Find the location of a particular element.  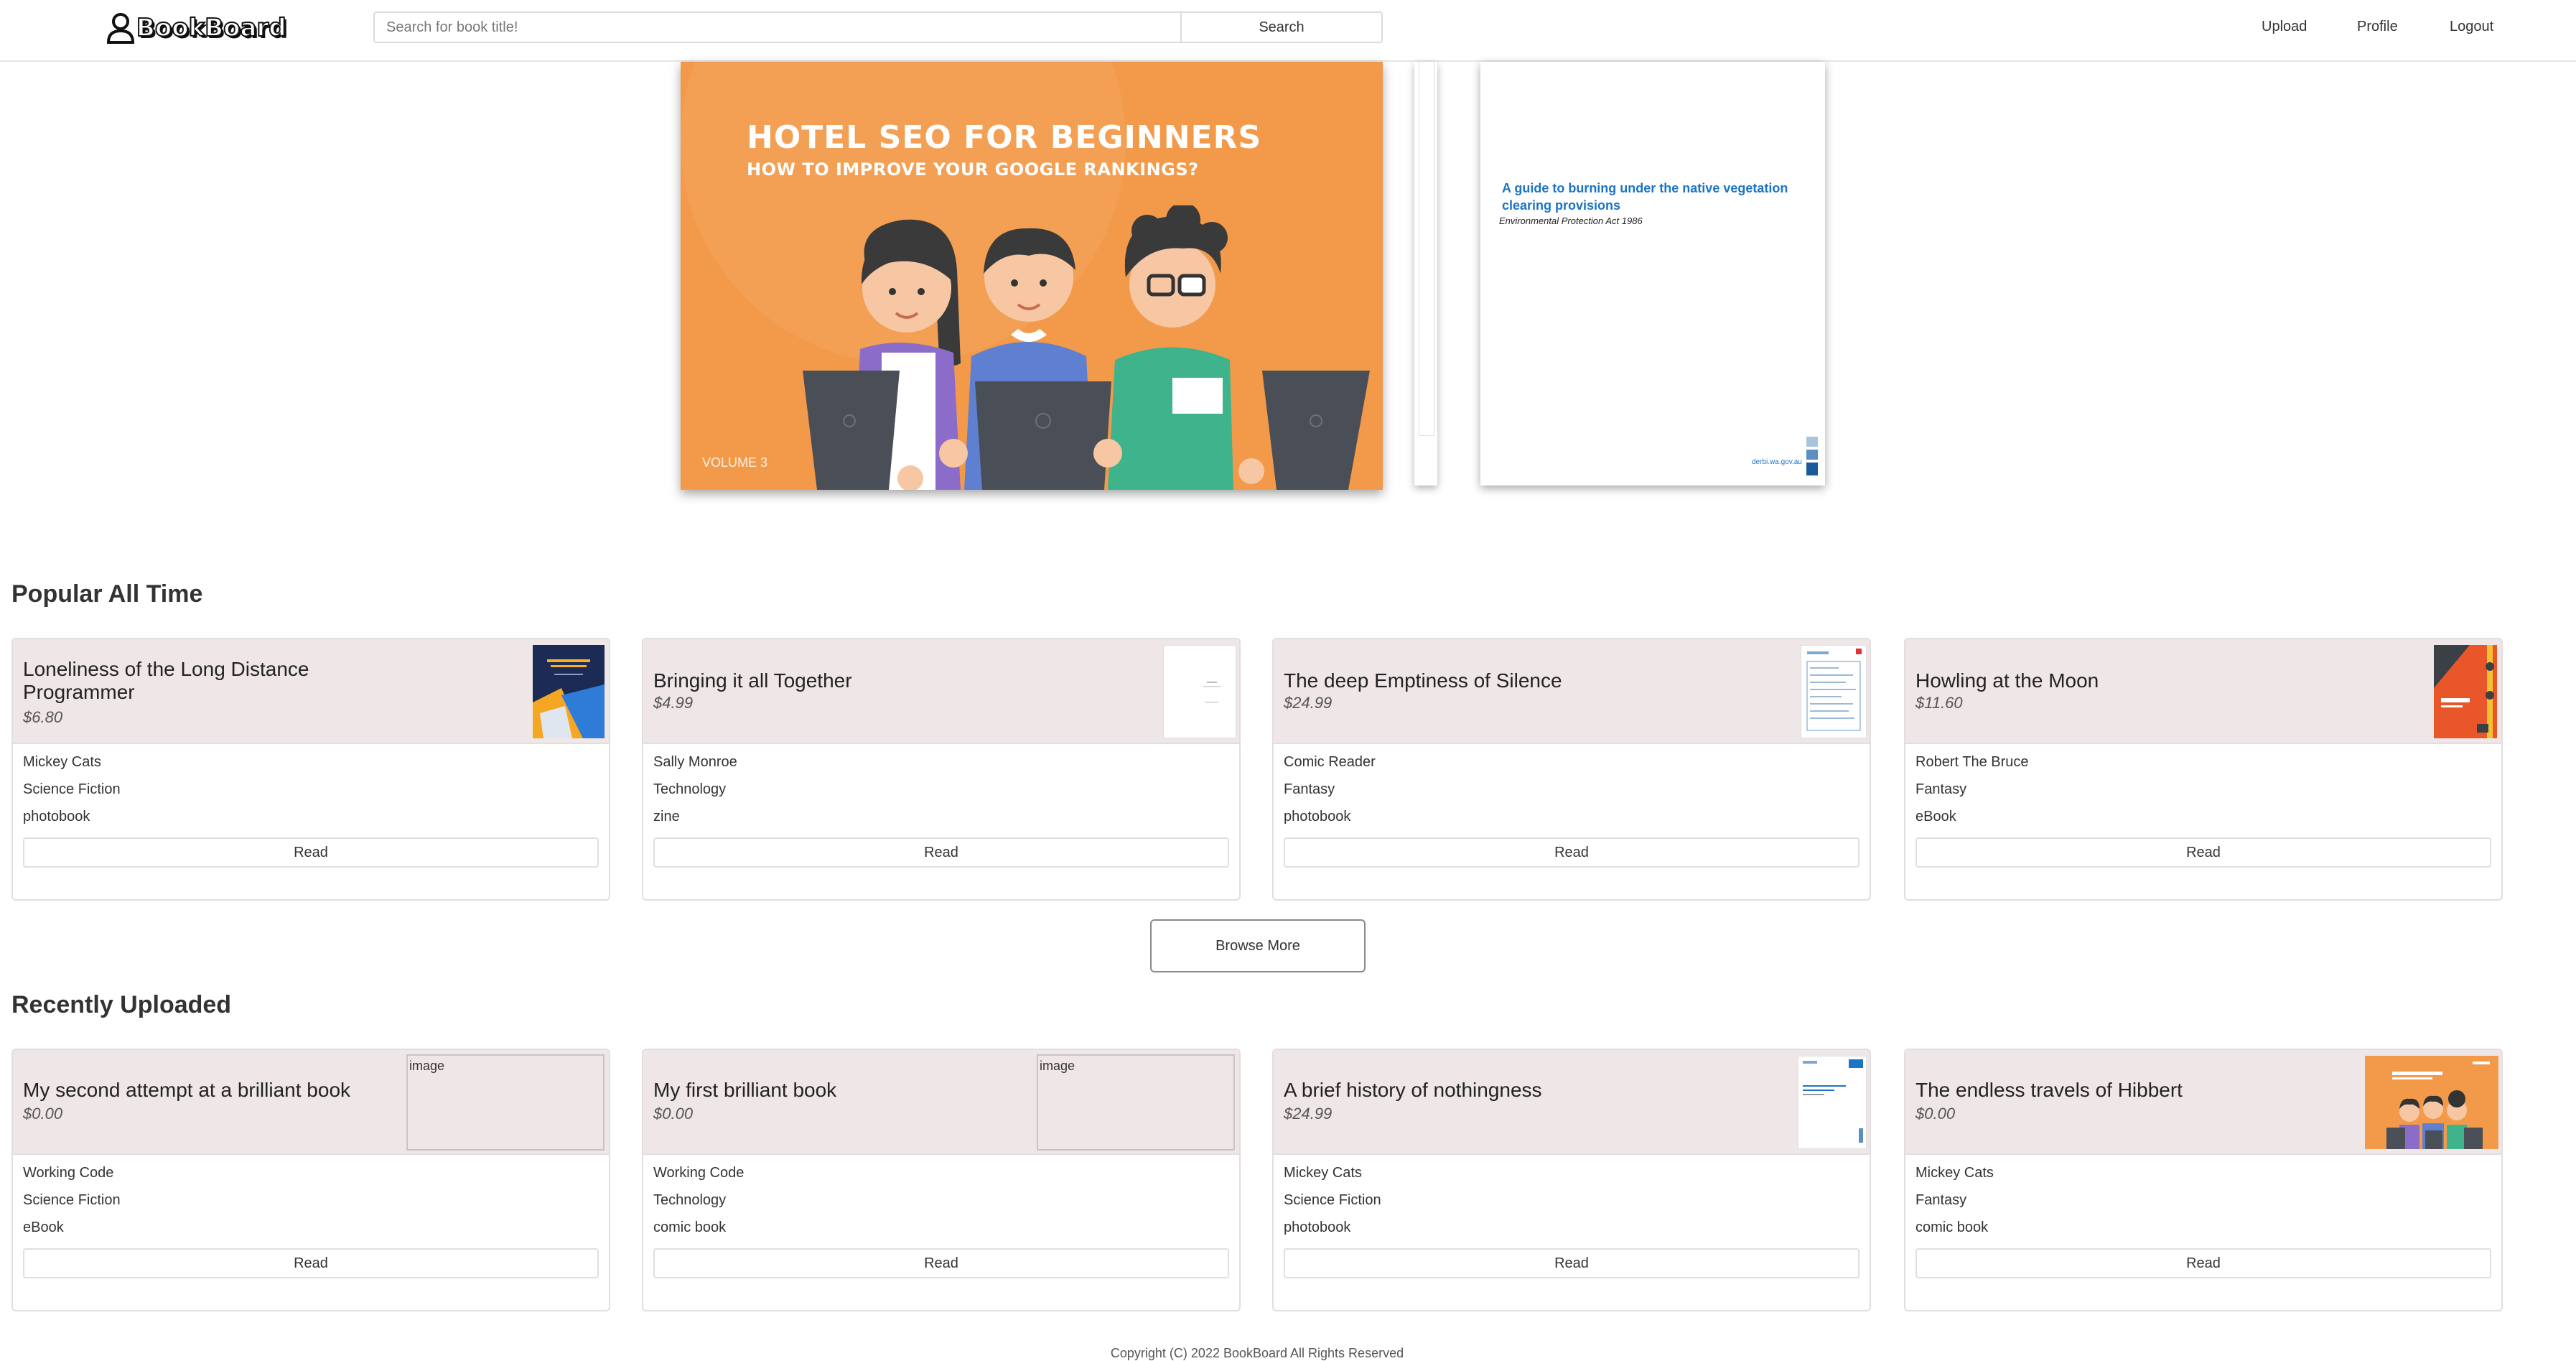

book-price: $11.60 is located at coordinates (1939, 703).